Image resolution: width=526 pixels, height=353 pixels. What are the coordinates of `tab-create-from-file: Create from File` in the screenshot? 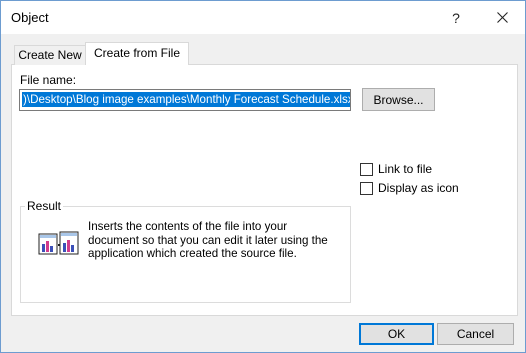 It's located at (137, 53).